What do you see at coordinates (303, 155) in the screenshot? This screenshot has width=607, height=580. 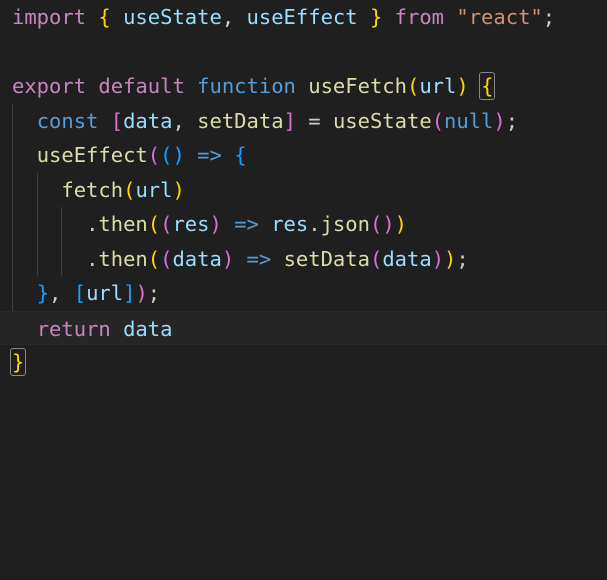 I see `code-line: useEffect(() => {` at bounding box center [303, 155].